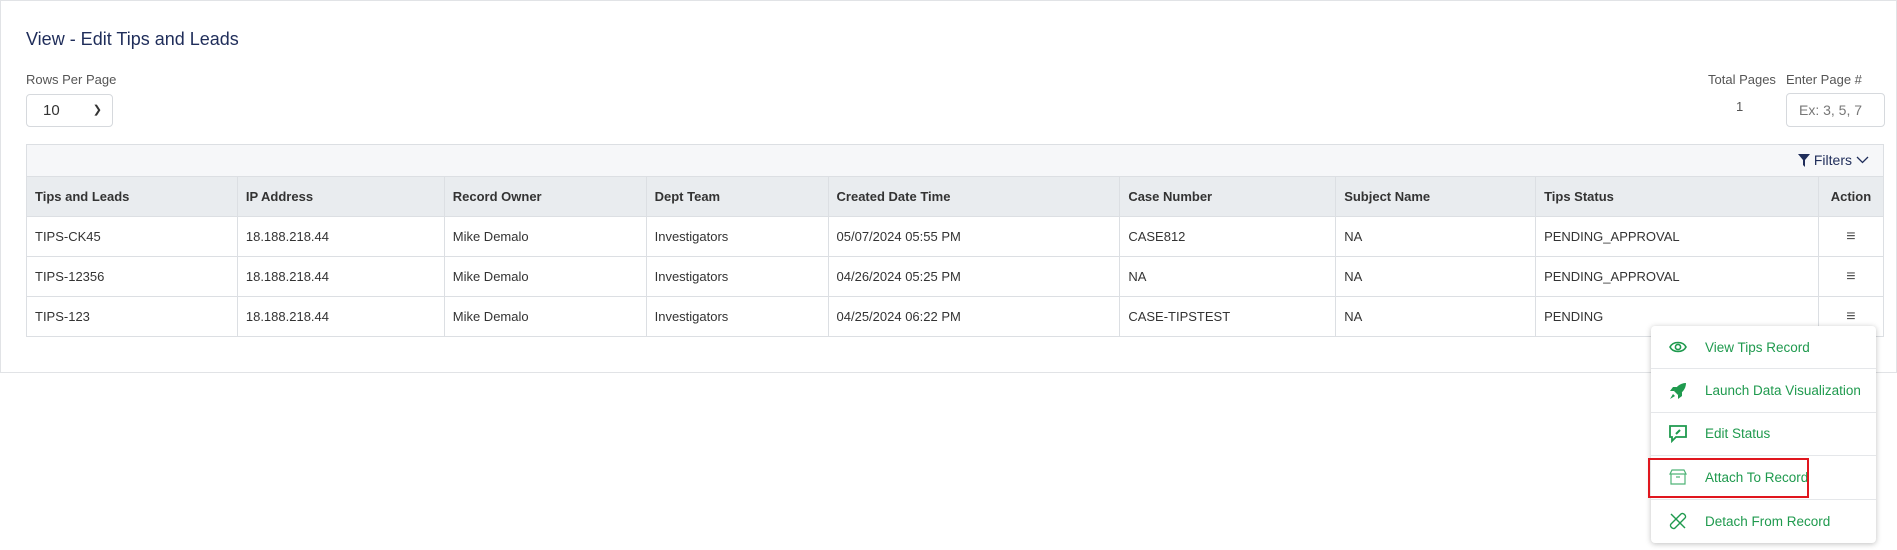 This screenshot has height=550, width=1897. I want to click on menu-item-view-tips-record: View Tips Record, so click(1763, 348).